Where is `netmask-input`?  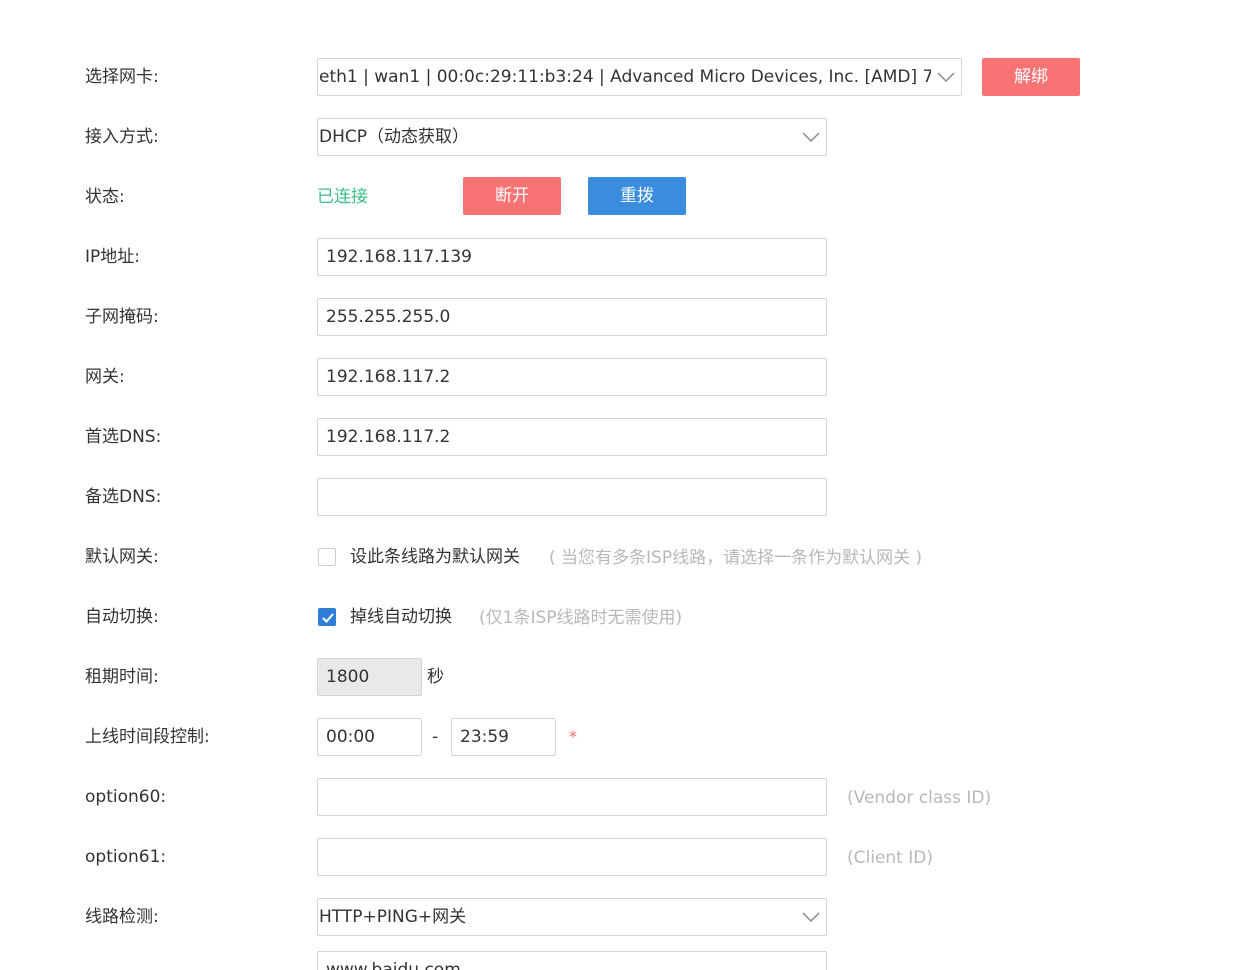
netmask-input is located at coordinates (572, 317).